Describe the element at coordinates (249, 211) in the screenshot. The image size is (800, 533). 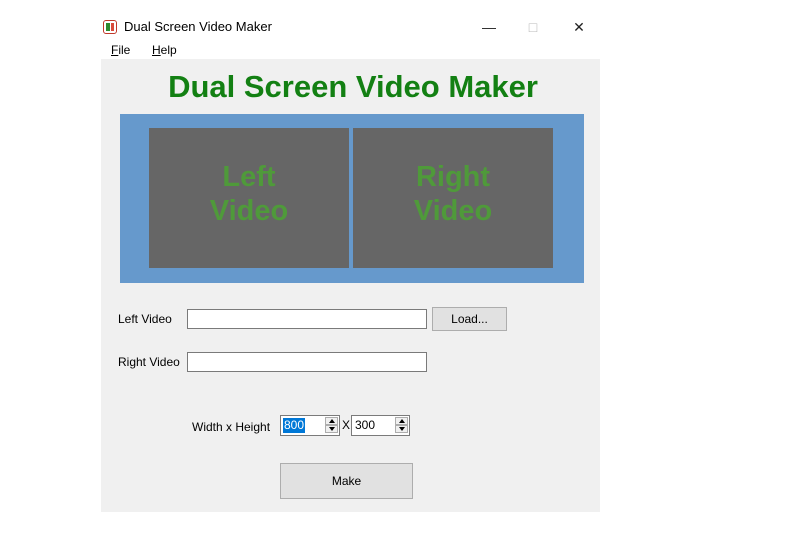
I see `left-preview-line2: Video` at that location.